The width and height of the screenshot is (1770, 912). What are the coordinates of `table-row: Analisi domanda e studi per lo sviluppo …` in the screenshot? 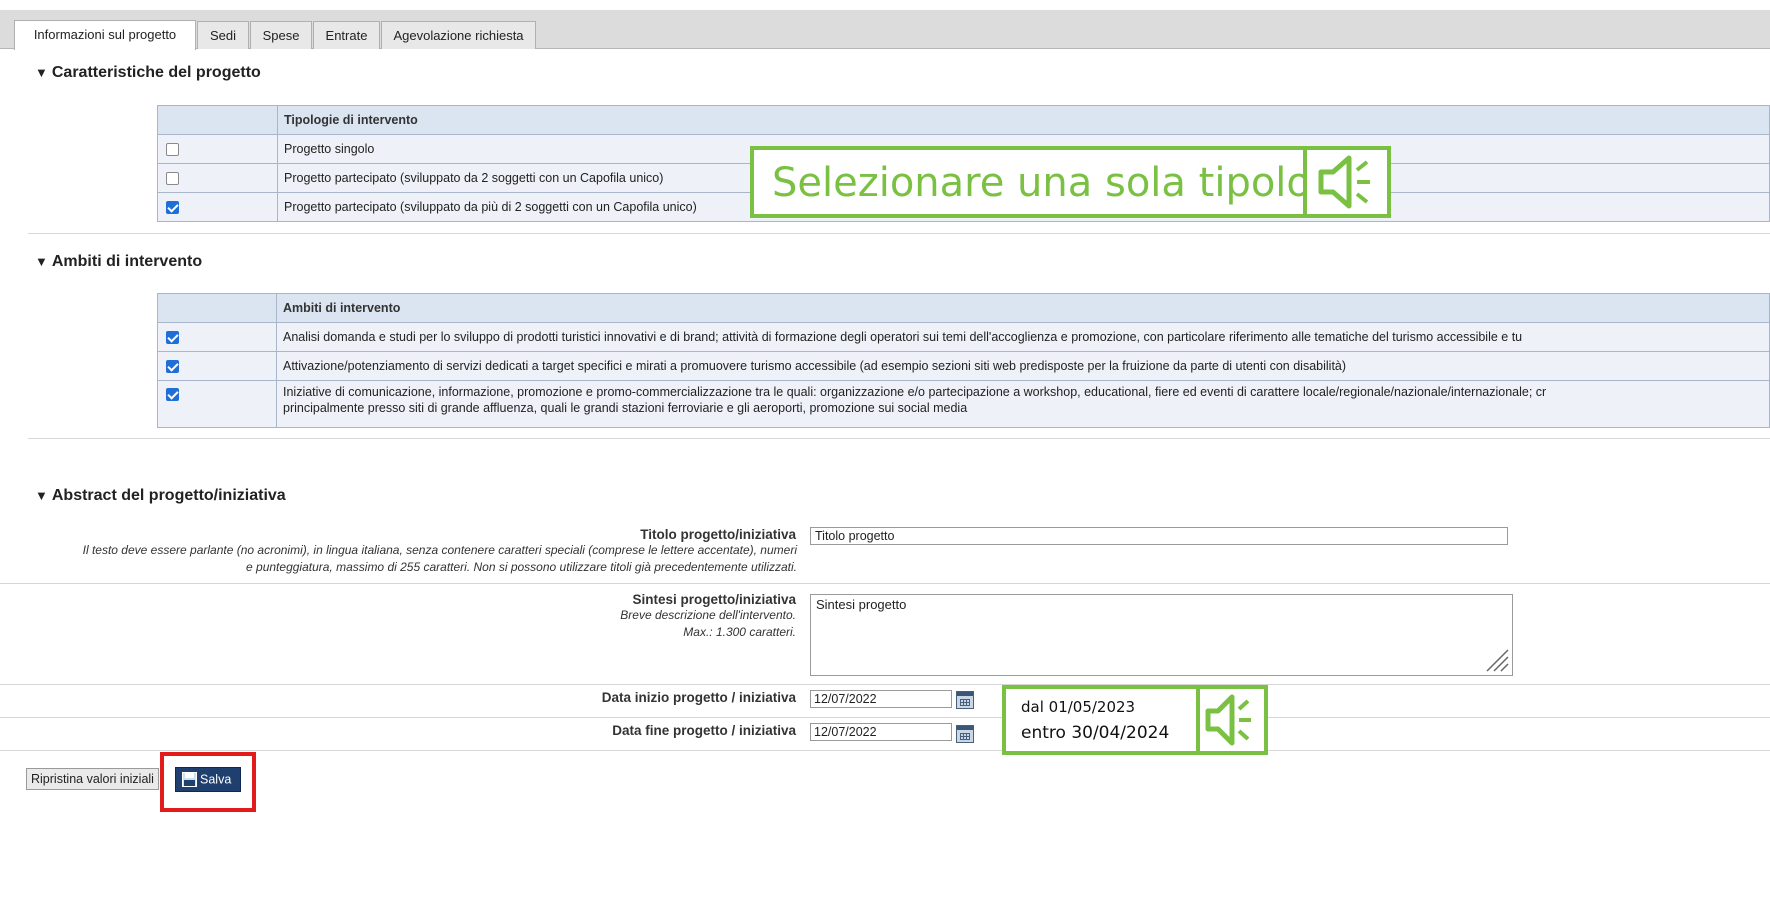 It's located at (963, 337).